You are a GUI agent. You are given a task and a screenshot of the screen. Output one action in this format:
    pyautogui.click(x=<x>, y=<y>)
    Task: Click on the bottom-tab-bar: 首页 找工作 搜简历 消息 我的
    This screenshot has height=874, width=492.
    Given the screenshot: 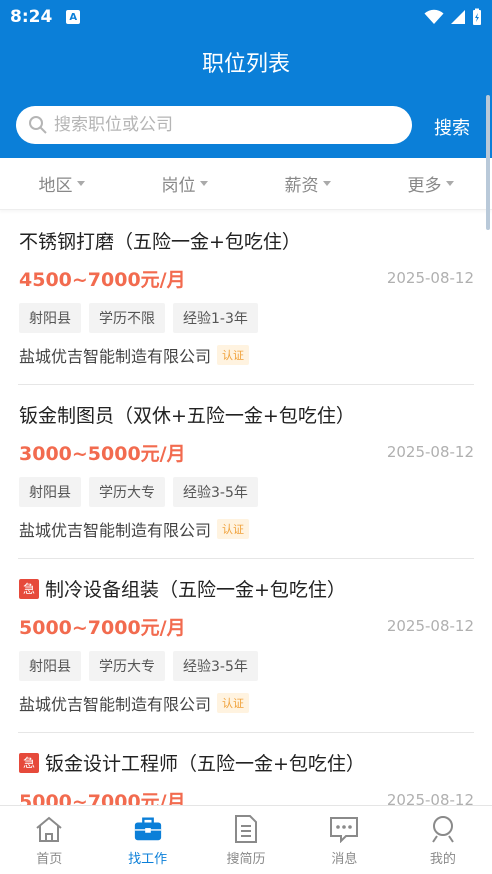 What is the action you would take?
    pyautogui.click(x=246, y=839)
    